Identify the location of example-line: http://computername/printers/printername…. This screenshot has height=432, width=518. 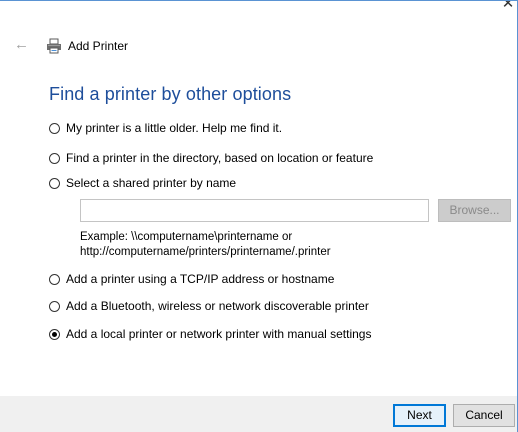
(205, 252).